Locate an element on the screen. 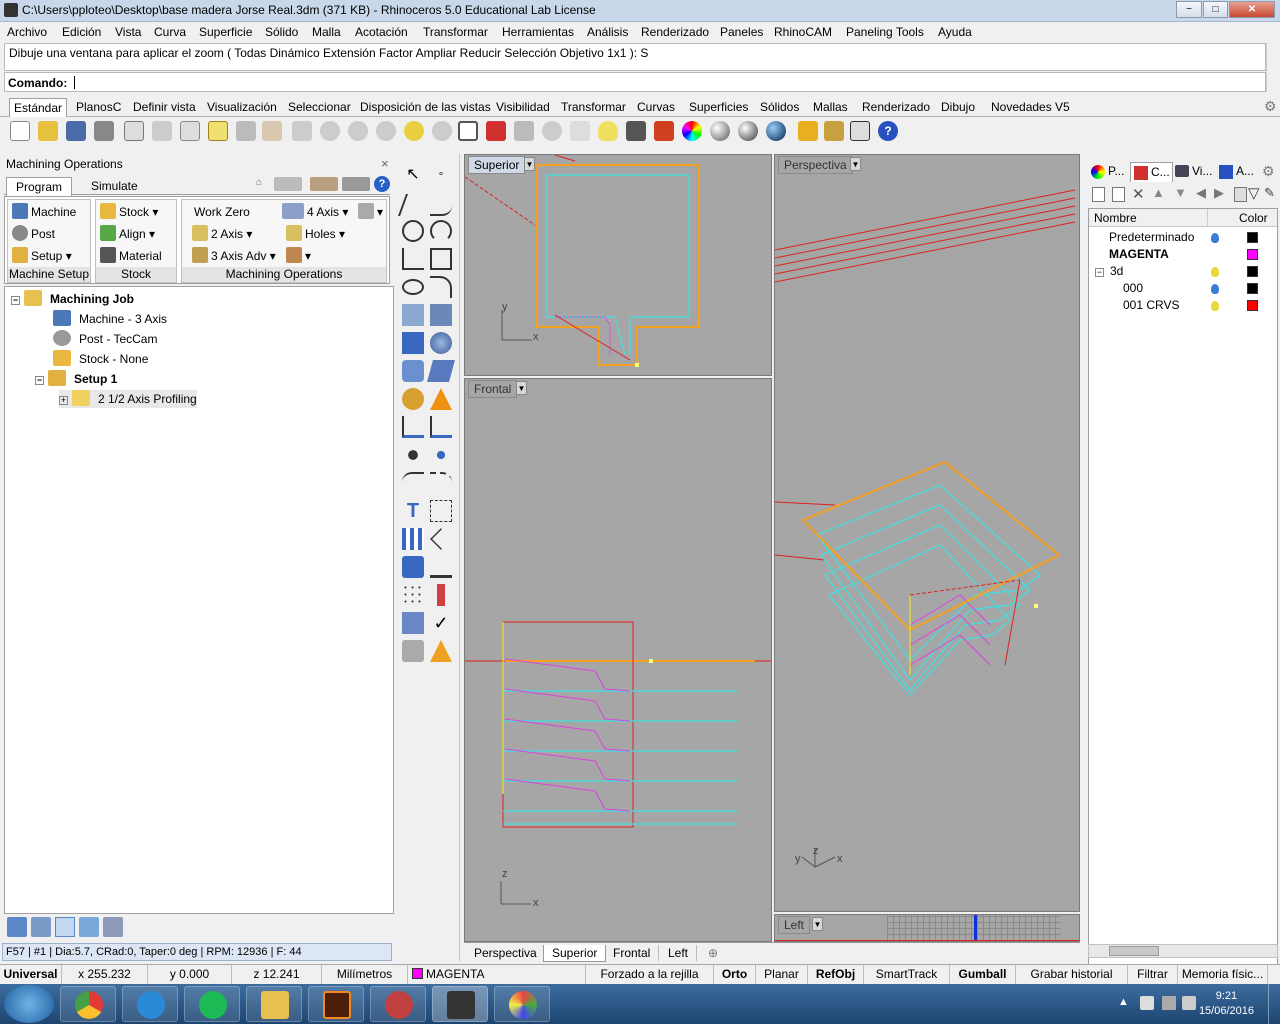  post-button: Post is located at coordinates (33, 234).